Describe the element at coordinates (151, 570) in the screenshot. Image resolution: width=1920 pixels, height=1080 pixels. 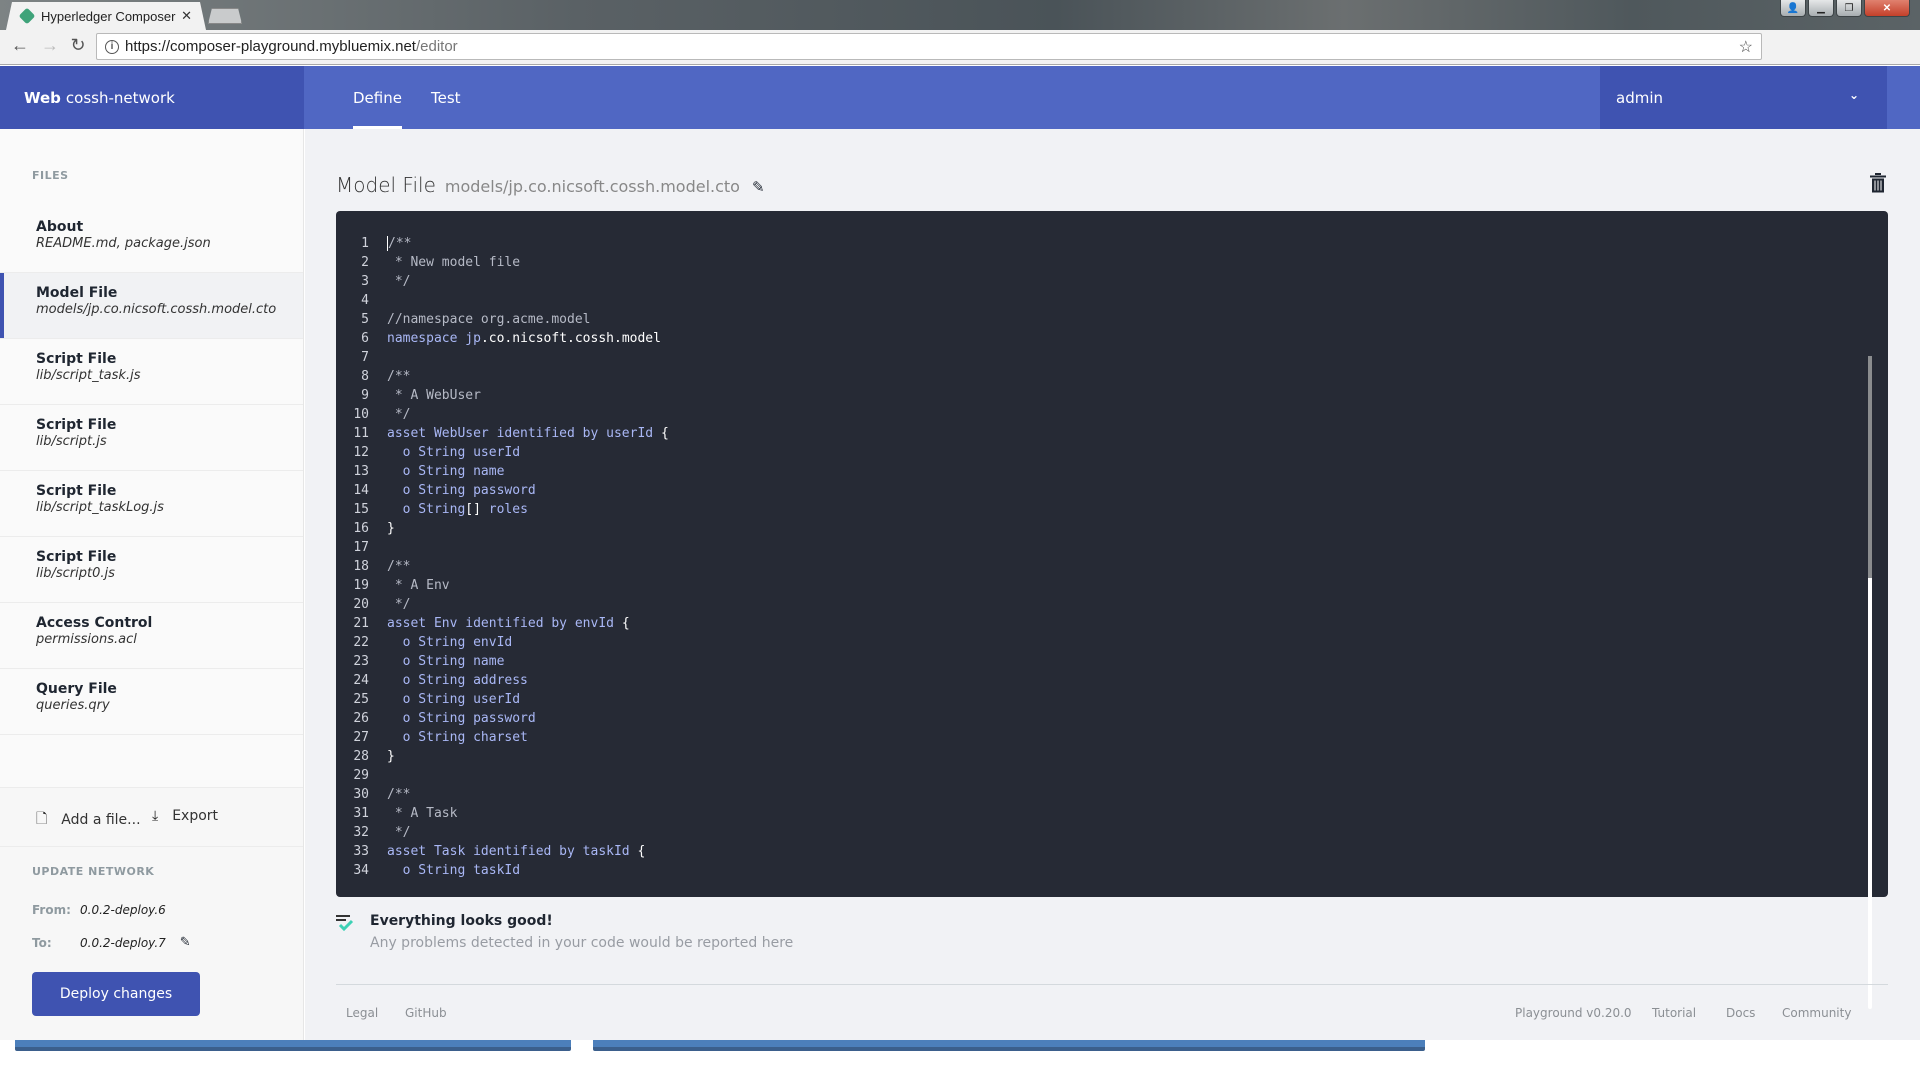
I see `file-item: Script File lib/script0.js` at that location.